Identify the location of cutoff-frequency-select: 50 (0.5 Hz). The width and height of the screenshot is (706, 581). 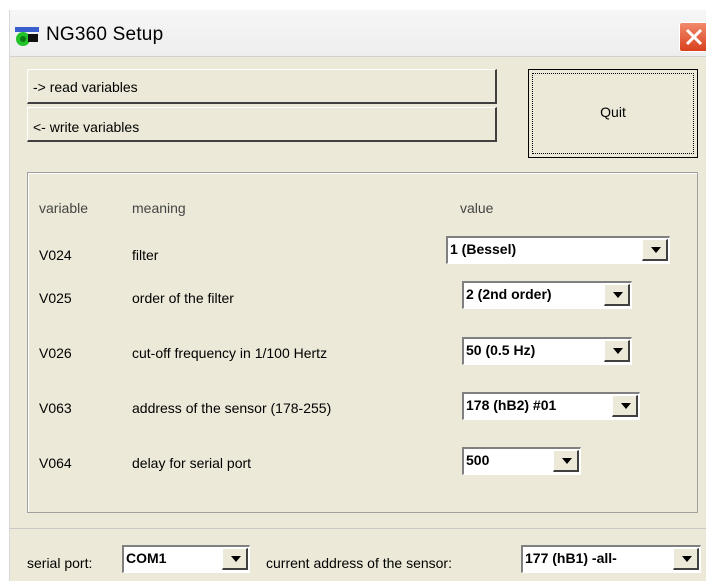
(547, 351).